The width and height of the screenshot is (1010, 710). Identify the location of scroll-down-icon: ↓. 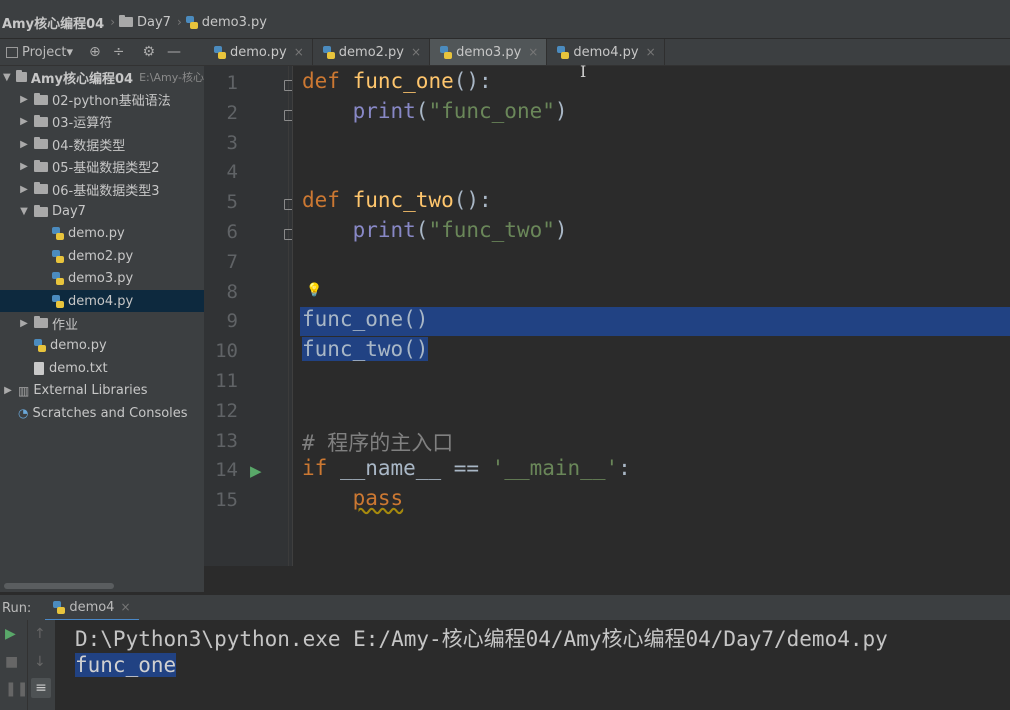
(40, 662).